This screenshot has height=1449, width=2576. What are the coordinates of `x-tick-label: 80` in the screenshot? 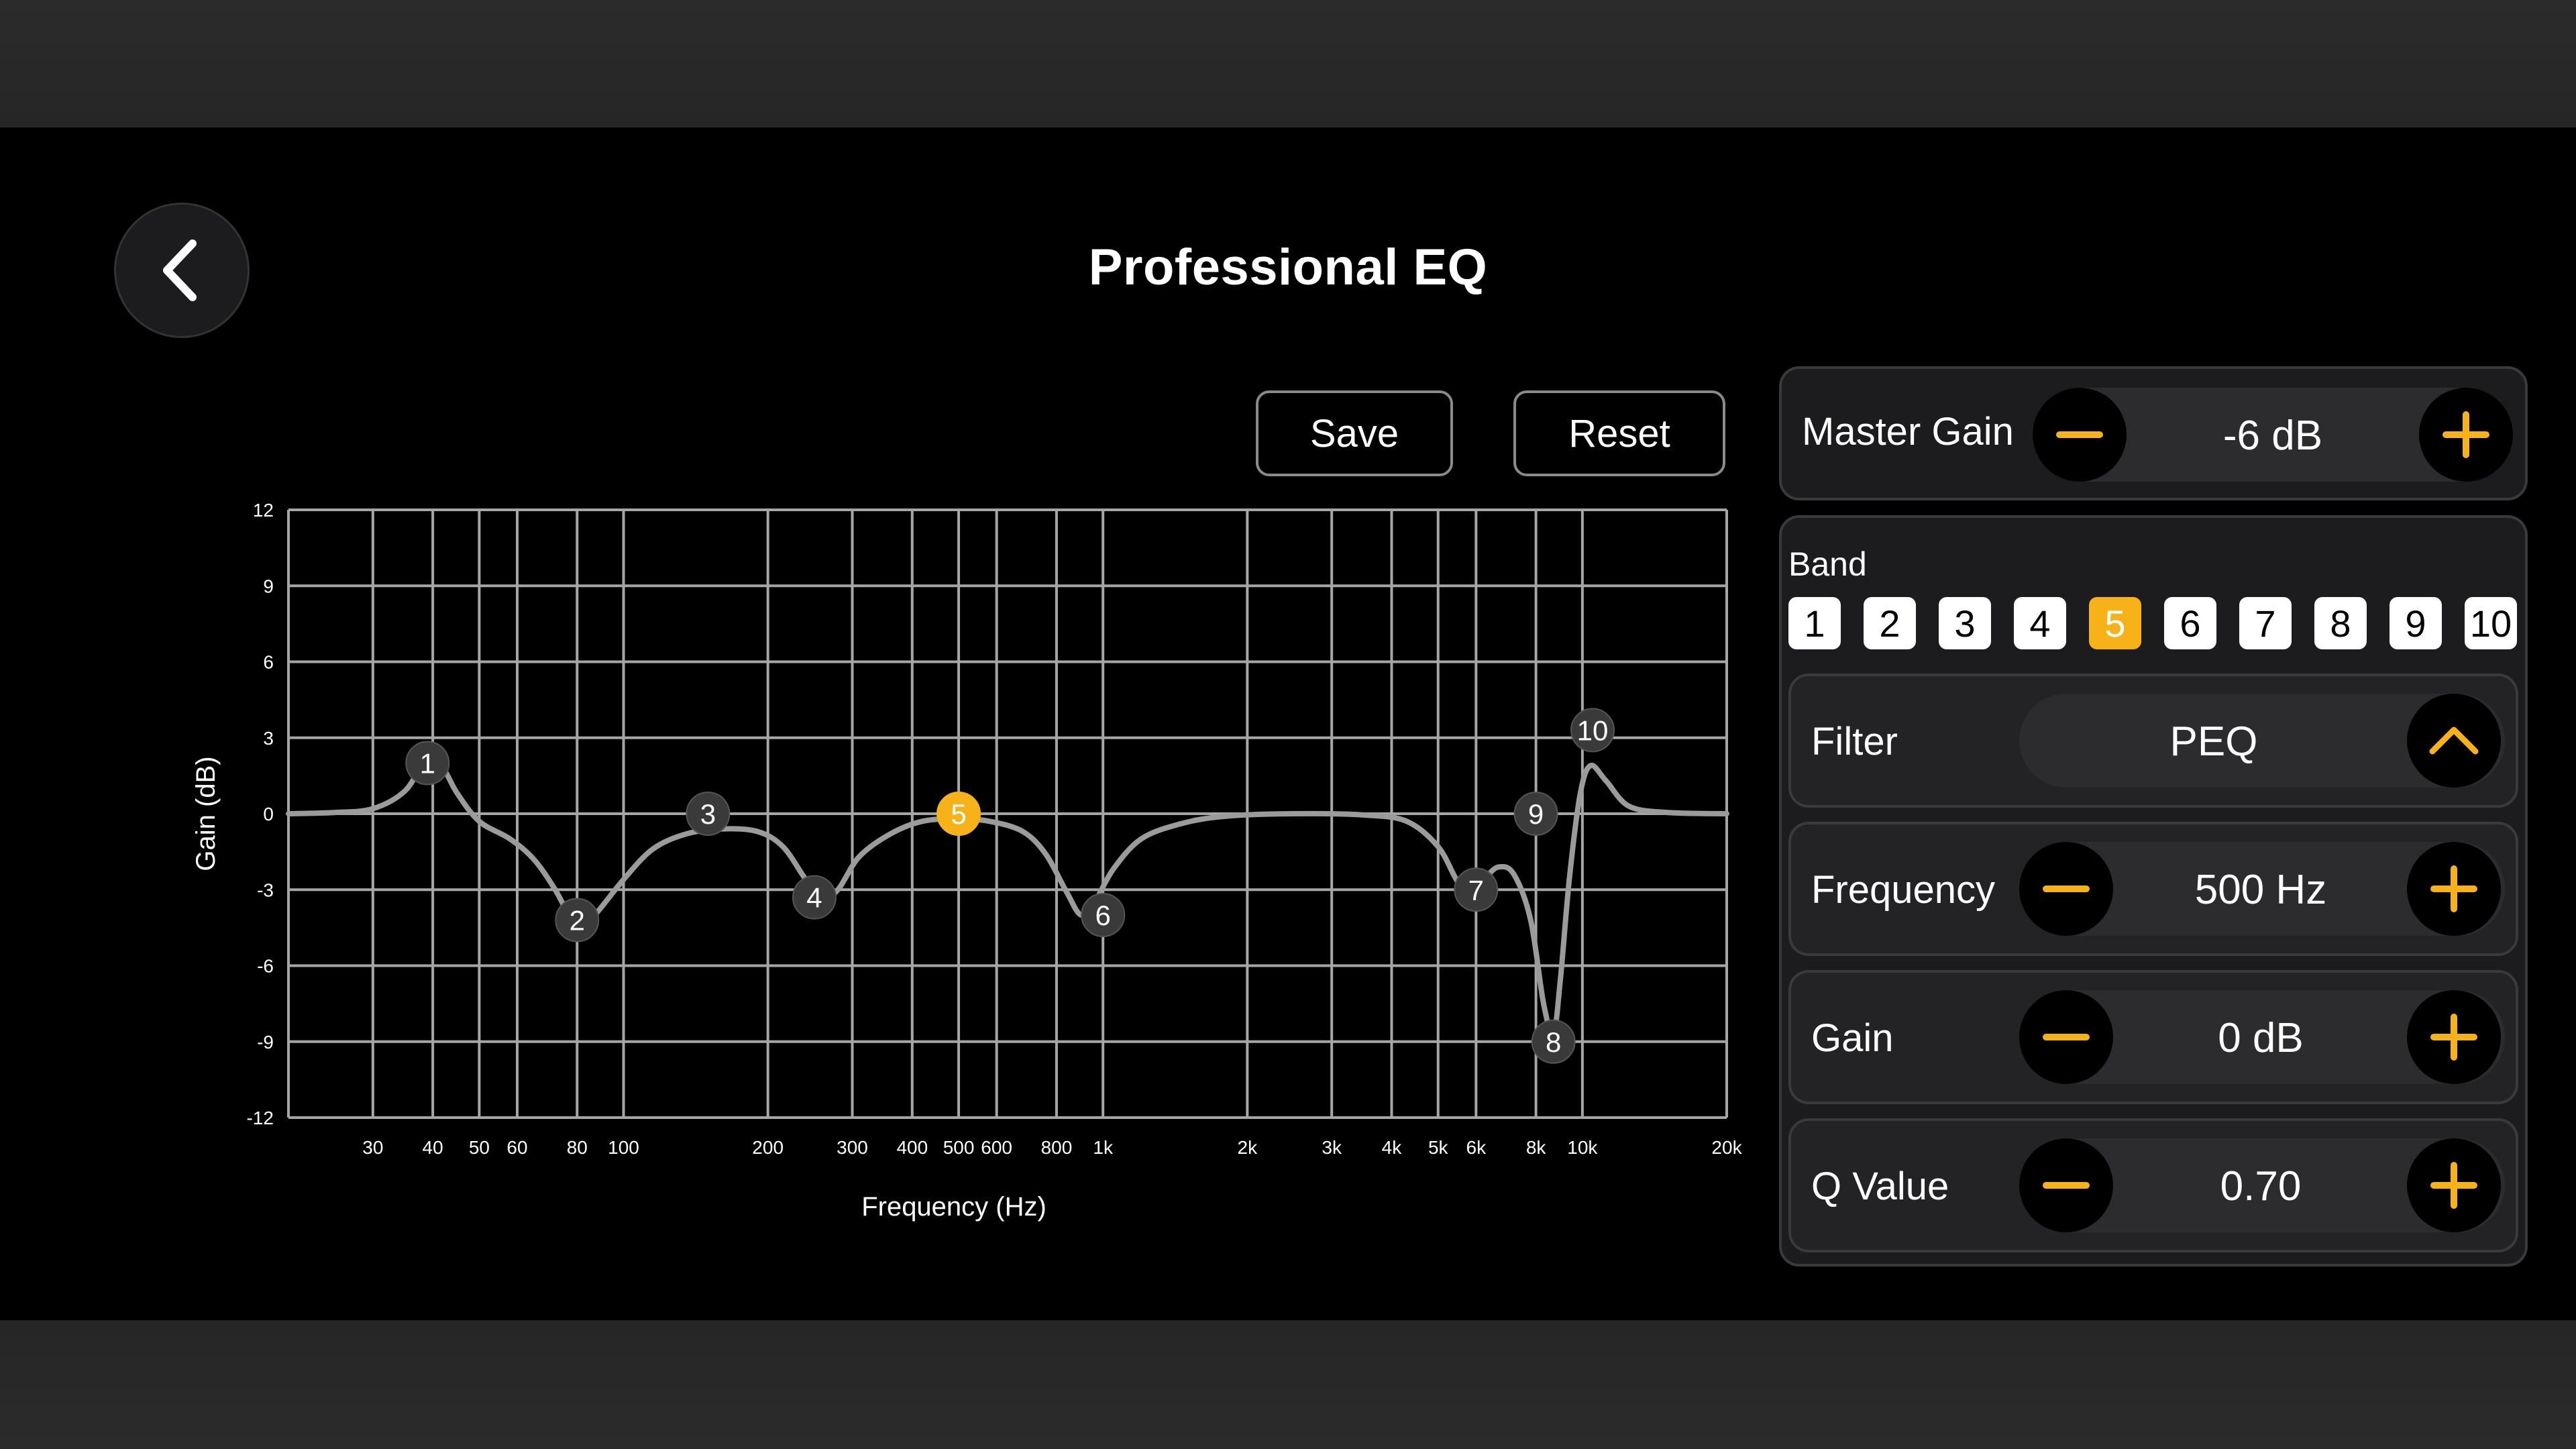 It's located at (577, 1147).